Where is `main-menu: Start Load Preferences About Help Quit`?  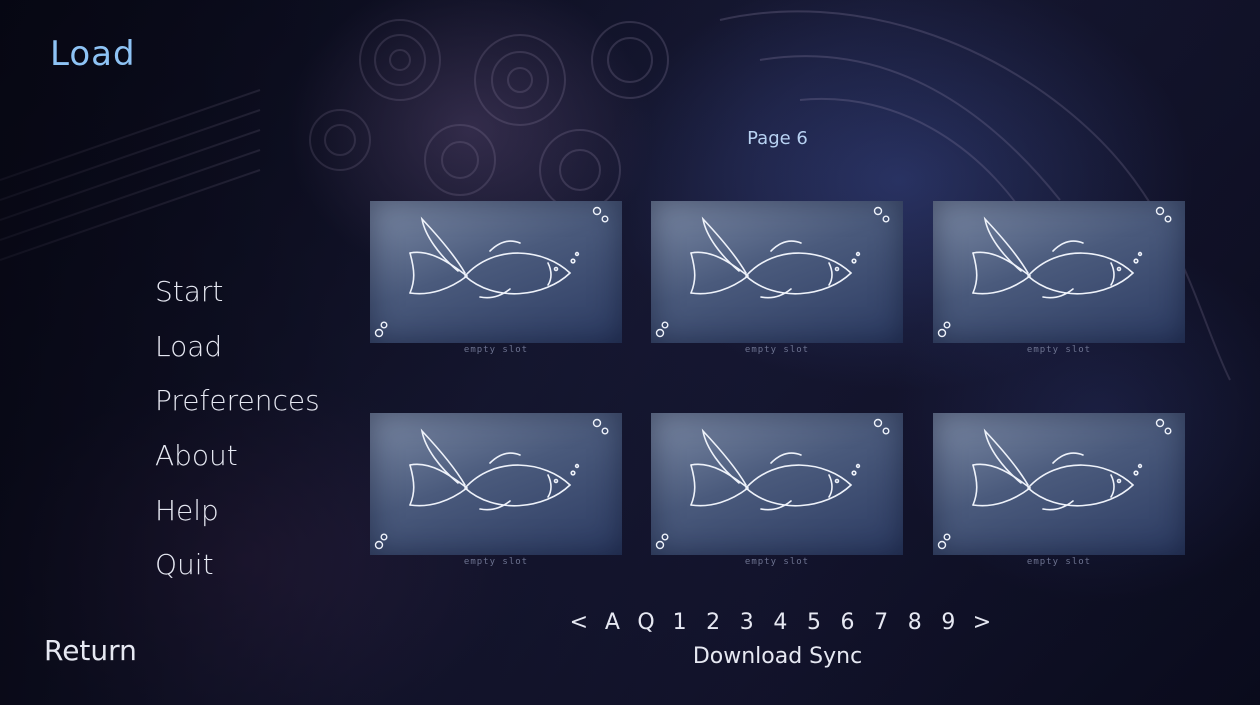 main-menu: Start Load Preferences About Help Quit is located at coordinates (237, 436).